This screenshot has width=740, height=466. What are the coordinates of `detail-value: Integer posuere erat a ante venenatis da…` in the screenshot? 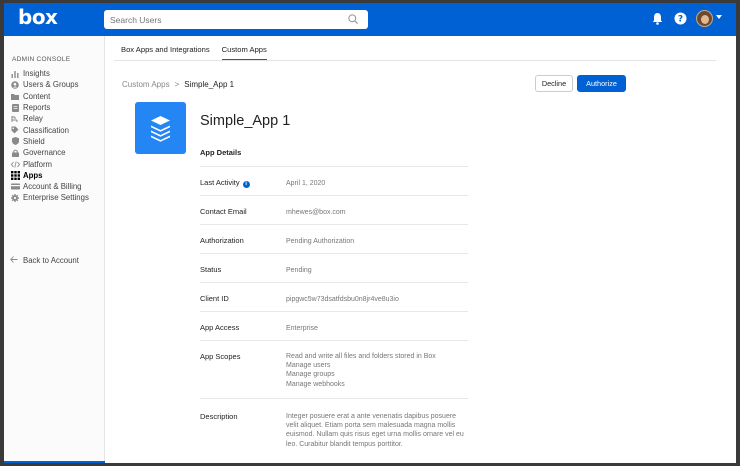 It's located at (375, 430).